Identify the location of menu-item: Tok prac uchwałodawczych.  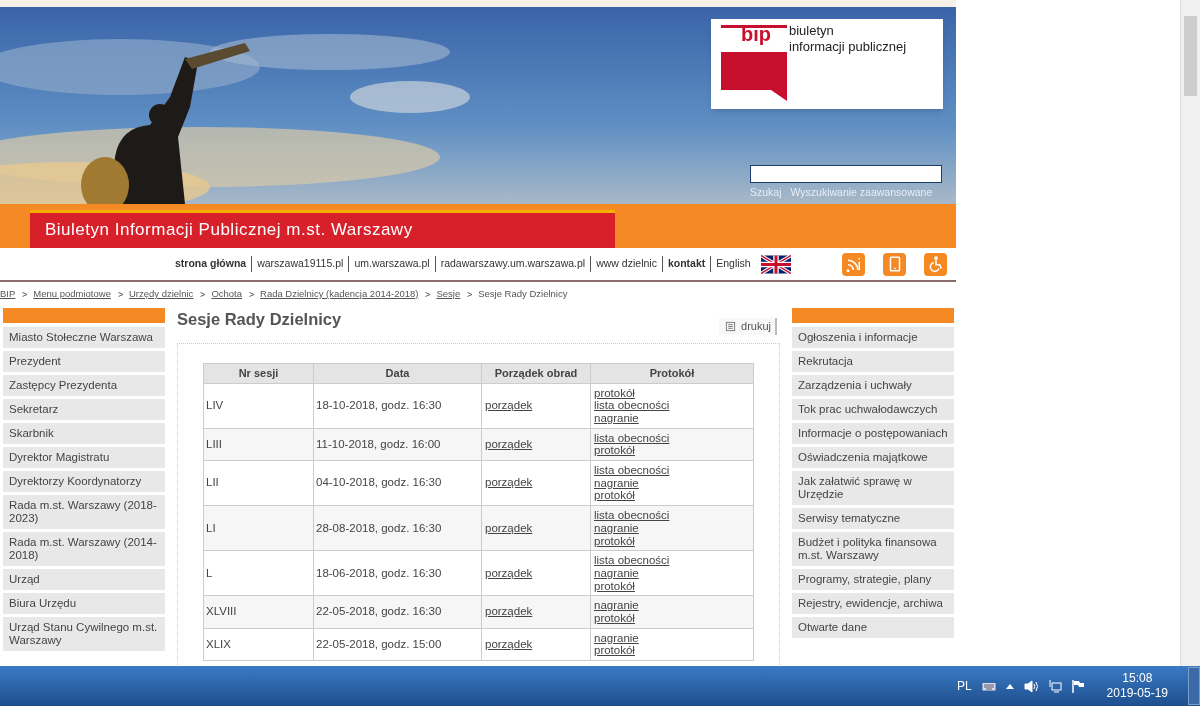
(873, 409).